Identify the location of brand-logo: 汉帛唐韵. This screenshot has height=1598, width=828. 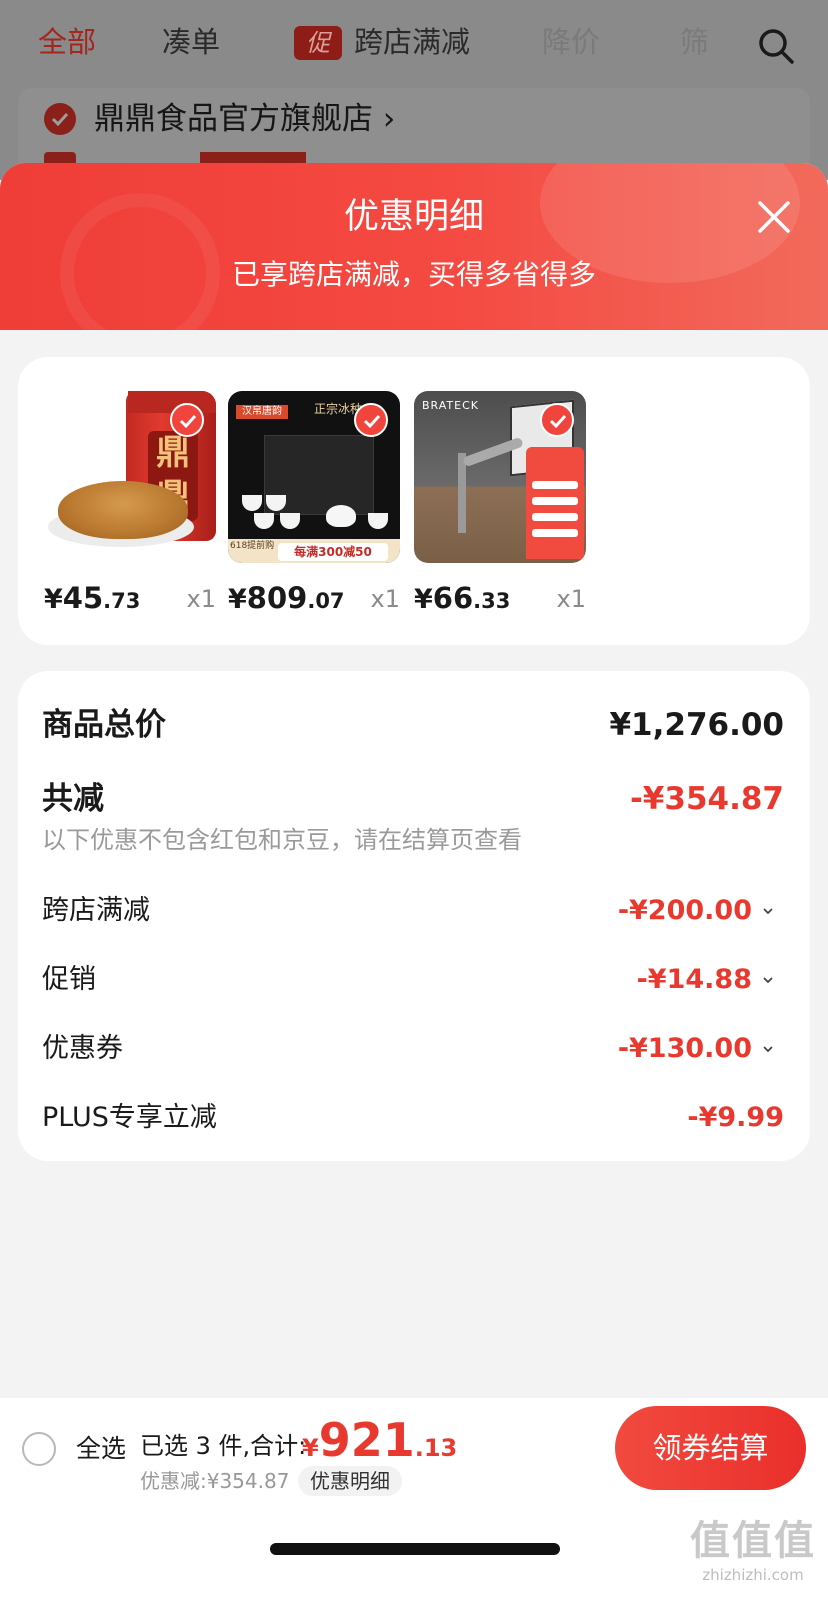
(262, 412).